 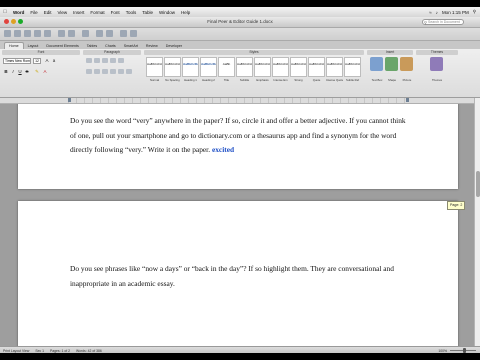 What do you see at coordinates (437, 12) in the screenshot?
I see `volume-icon: ♪` at bounding box center [437, 12].